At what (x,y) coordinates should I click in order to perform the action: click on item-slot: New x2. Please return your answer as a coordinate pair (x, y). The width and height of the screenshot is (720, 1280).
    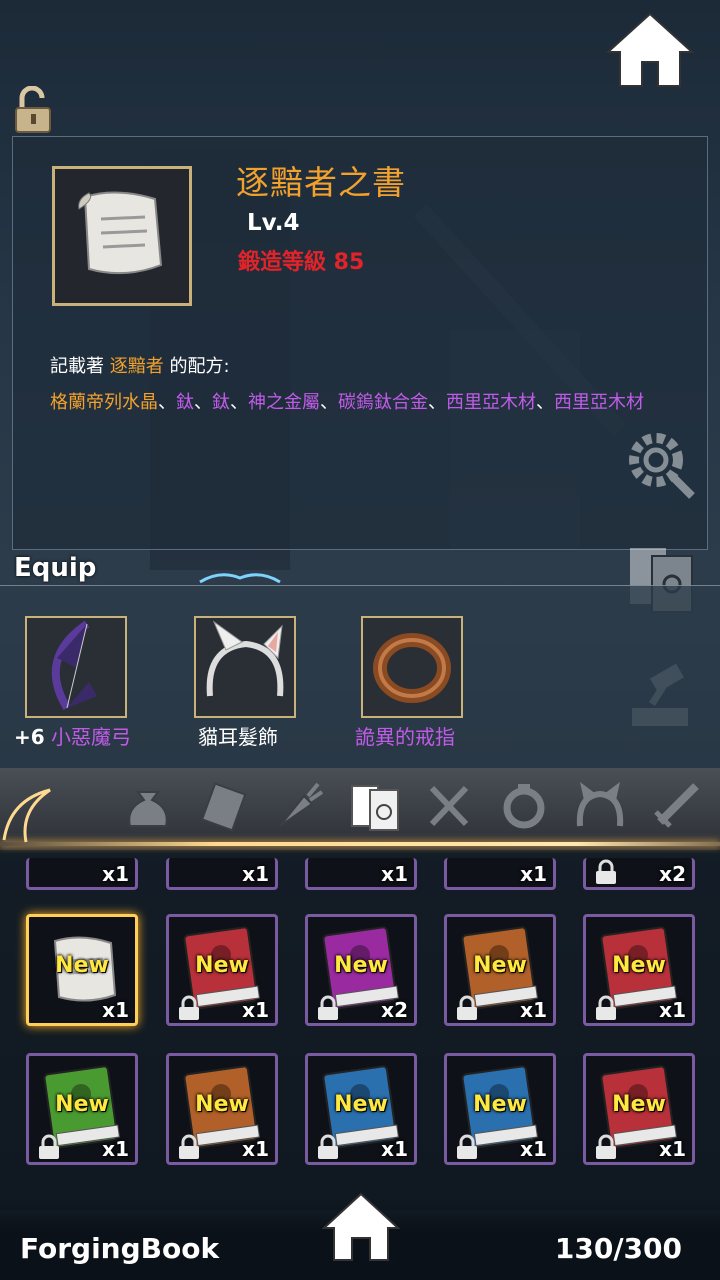
    Looking at the image, I should click on (361, 970).